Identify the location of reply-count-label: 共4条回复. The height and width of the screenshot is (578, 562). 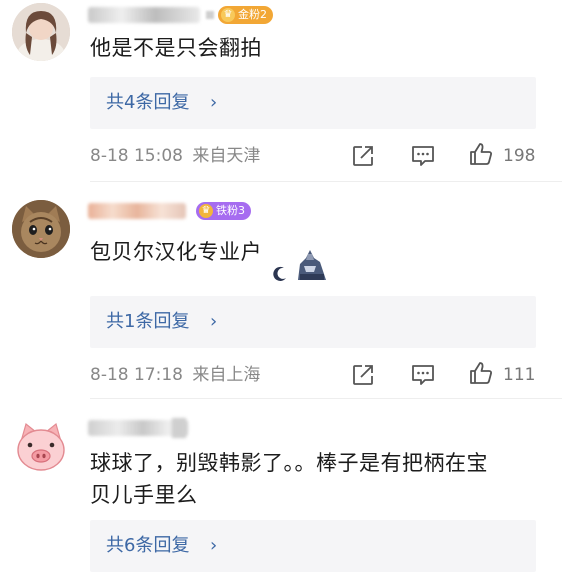
(148, 102).